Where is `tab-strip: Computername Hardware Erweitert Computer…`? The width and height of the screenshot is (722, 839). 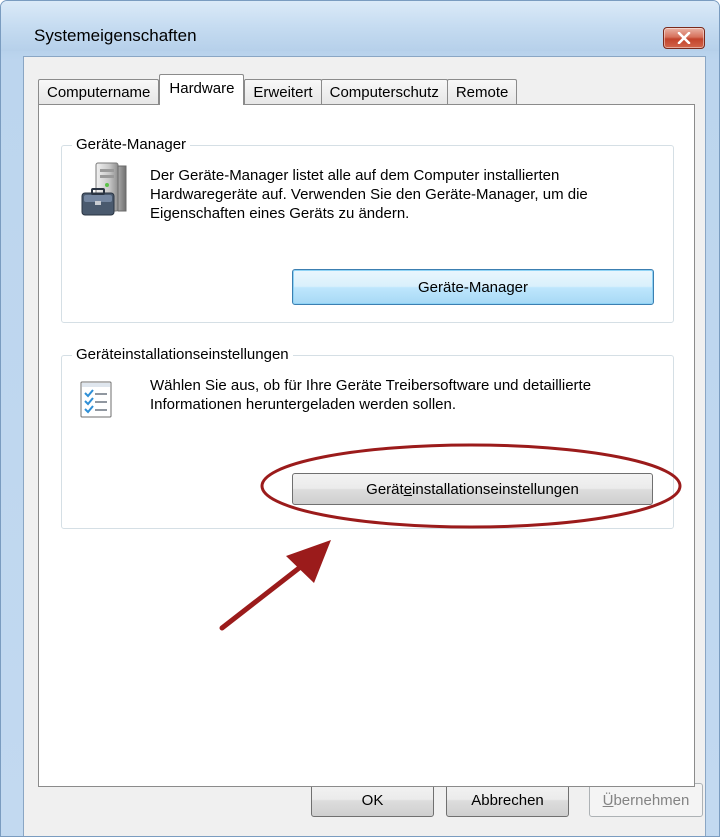 tab-strip: Computername Hardware Erweitert Computer… is located at coordinates (278, 89).